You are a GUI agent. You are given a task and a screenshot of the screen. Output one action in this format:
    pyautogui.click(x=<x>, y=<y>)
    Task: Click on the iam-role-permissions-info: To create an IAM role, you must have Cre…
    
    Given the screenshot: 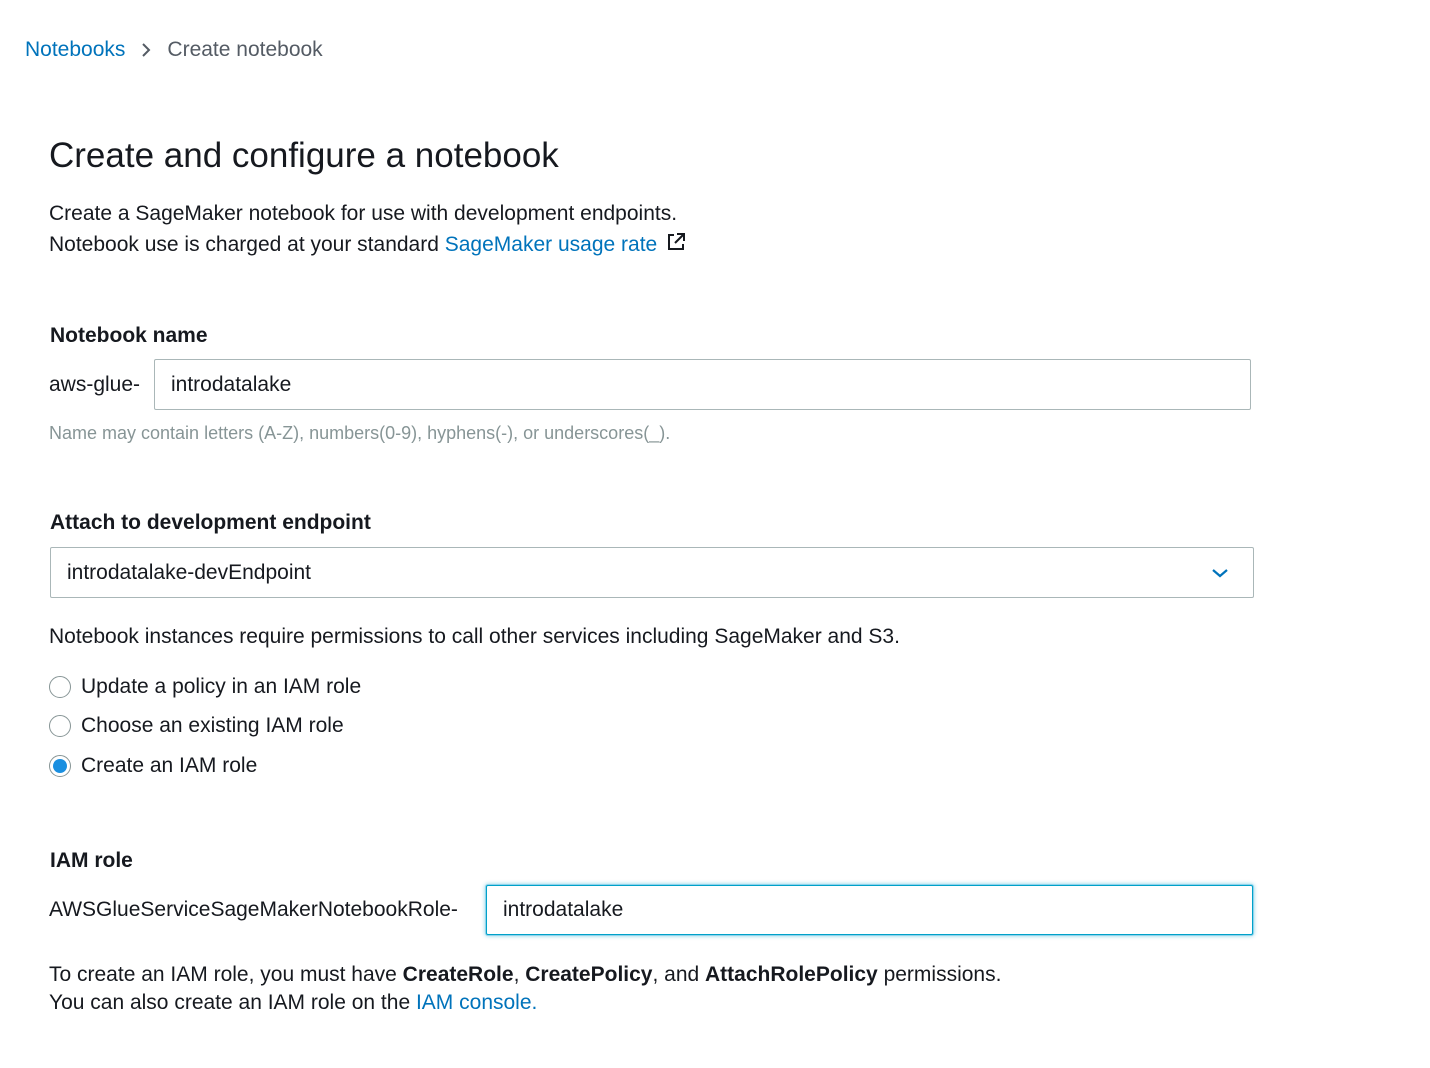 What is the action you would take?
    pyautogui.click(x=525, y=975)
    